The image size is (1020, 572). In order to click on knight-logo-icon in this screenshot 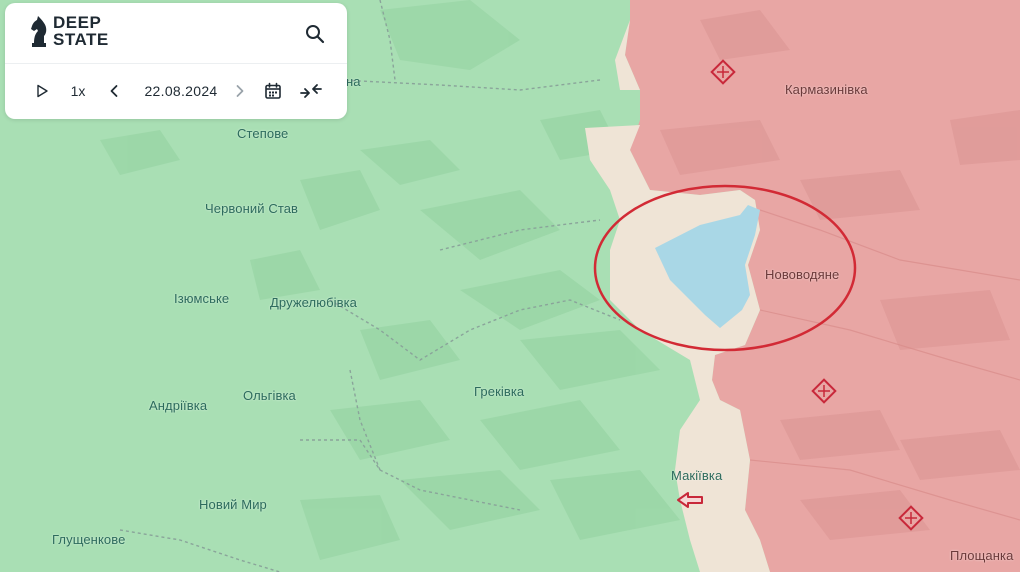, I will do `click(39, 31)`.